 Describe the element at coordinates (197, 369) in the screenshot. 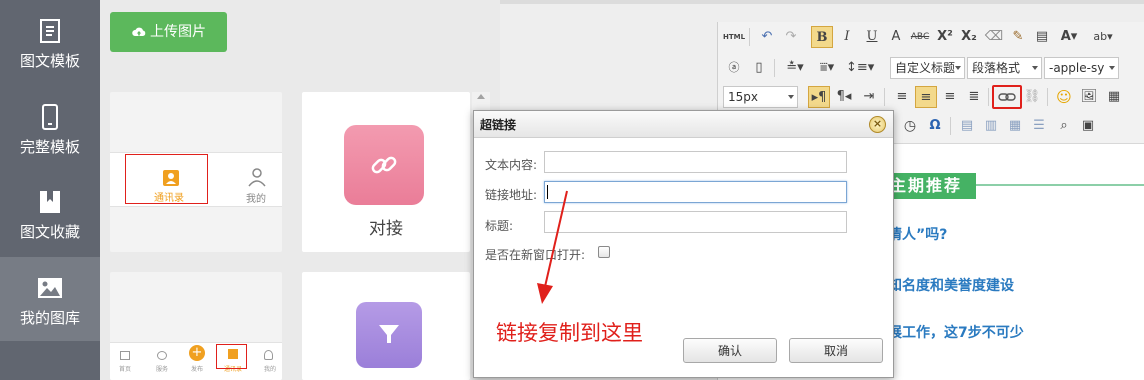

I see `tab-label: 发布` at that location.